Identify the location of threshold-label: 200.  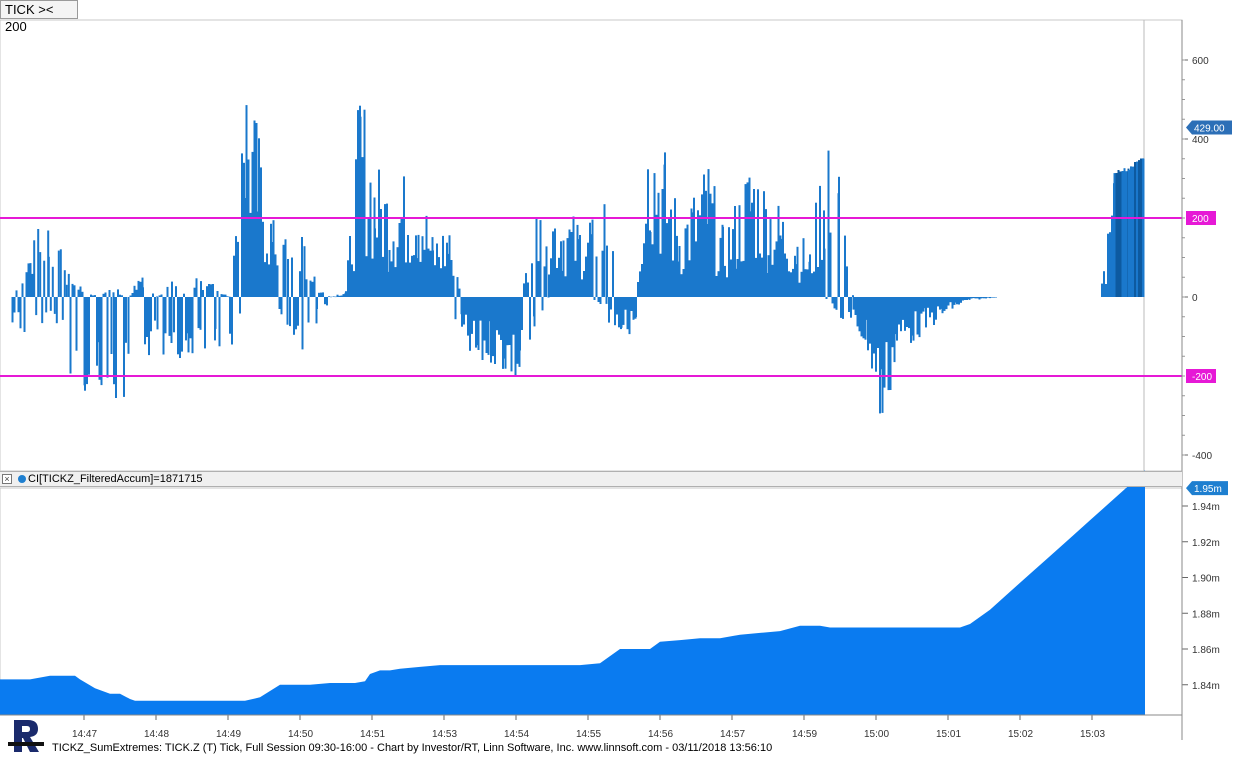
(1200, 219).